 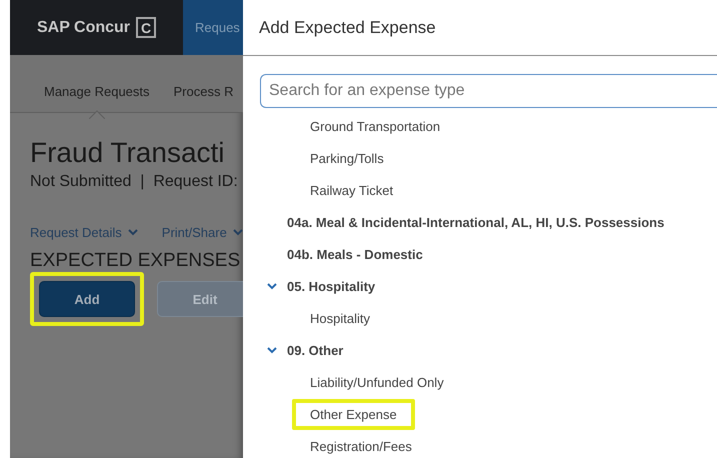 What do you see at coordinates (347, 158) in the screenshot?
I see `expense-type: Parking/Tolls` at bounding box center [347, 158].